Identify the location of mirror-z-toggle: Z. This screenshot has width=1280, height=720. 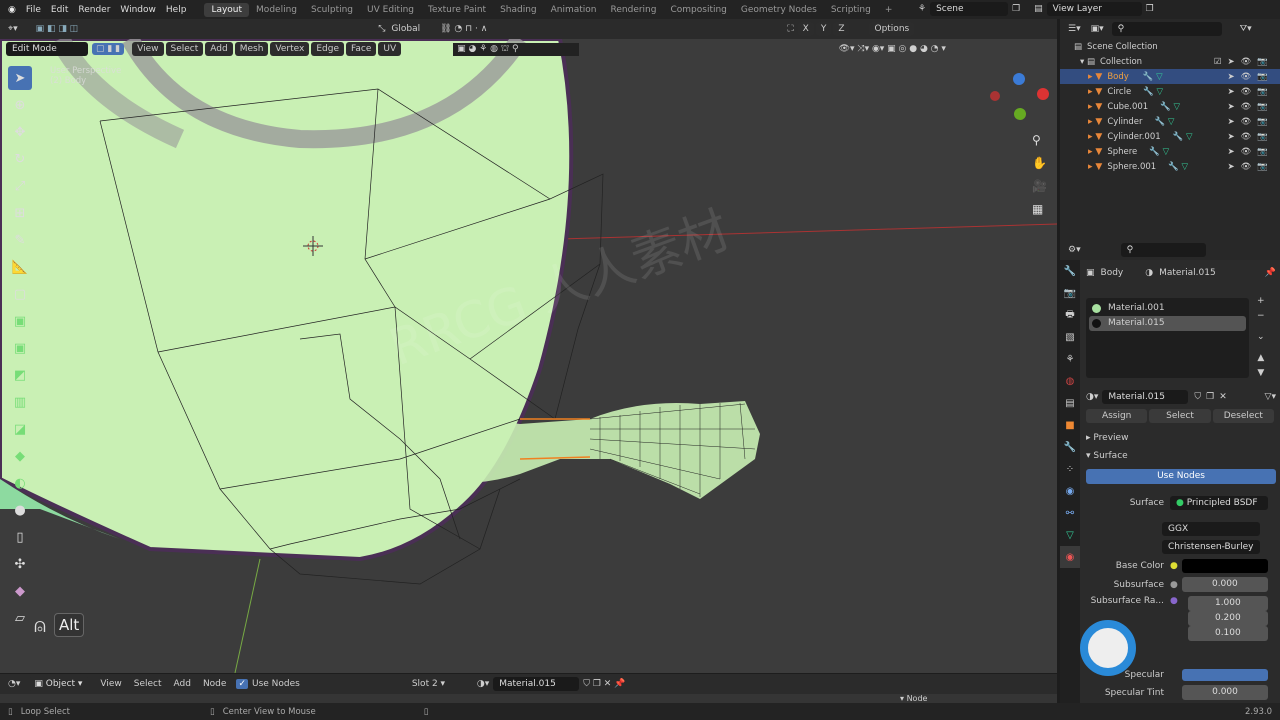
(841, 29).